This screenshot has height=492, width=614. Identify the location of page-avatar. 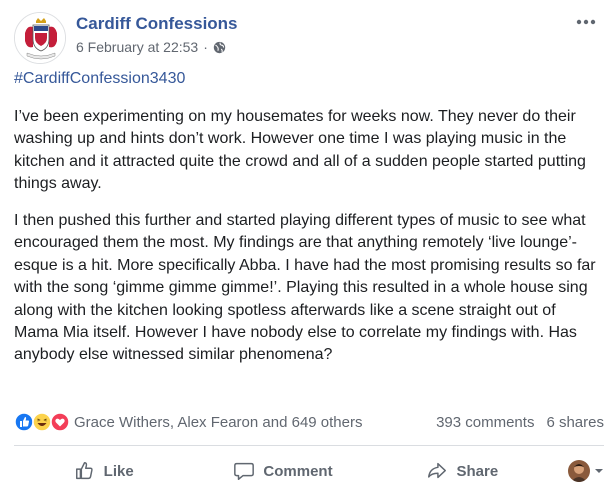
(40, 38).